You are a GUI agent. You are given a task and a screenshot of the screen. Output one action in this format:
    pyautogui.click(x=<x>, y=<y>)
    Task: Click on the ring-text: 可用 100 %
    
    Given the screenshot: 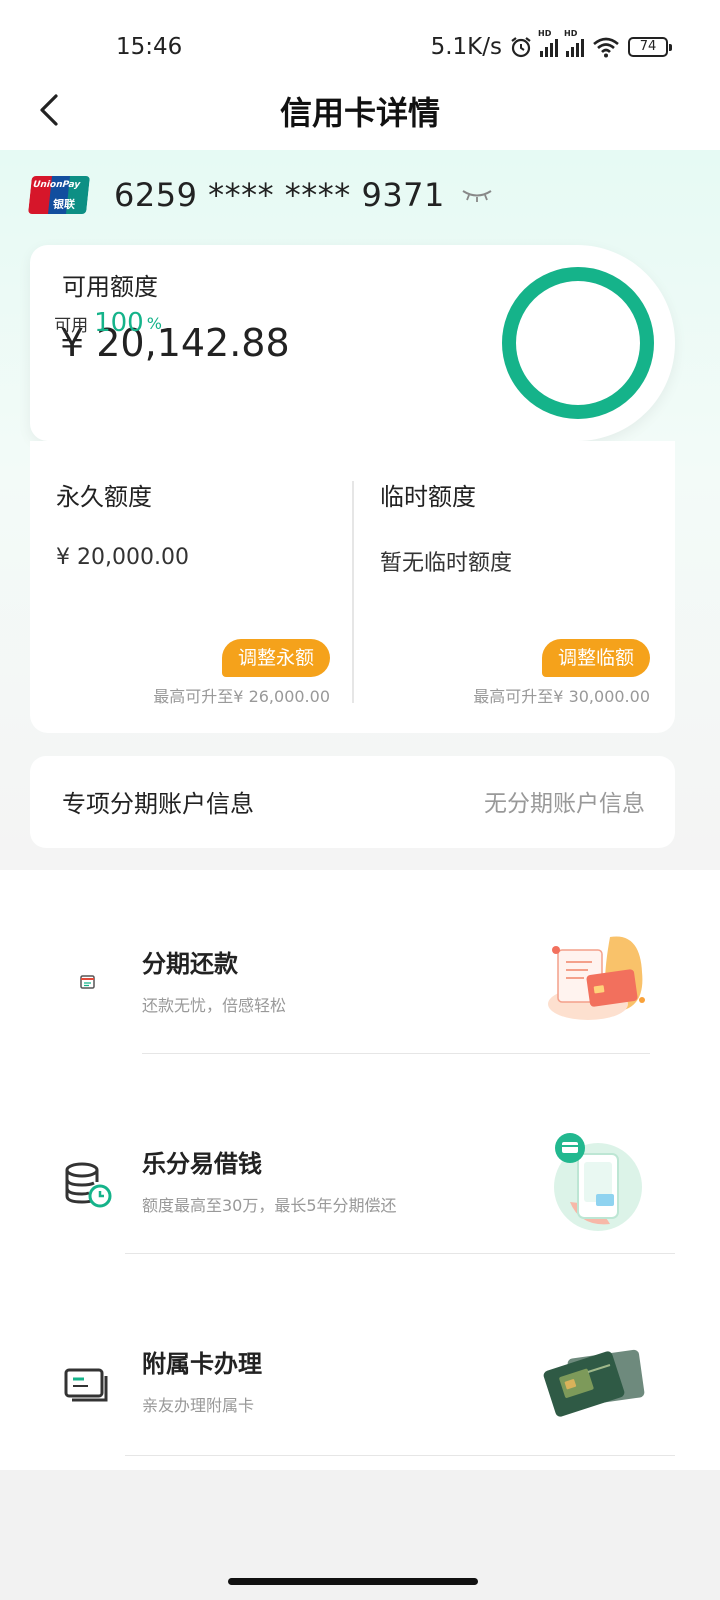 What is the action you would take?
    pyautogui.click(x=108, y=323)
    